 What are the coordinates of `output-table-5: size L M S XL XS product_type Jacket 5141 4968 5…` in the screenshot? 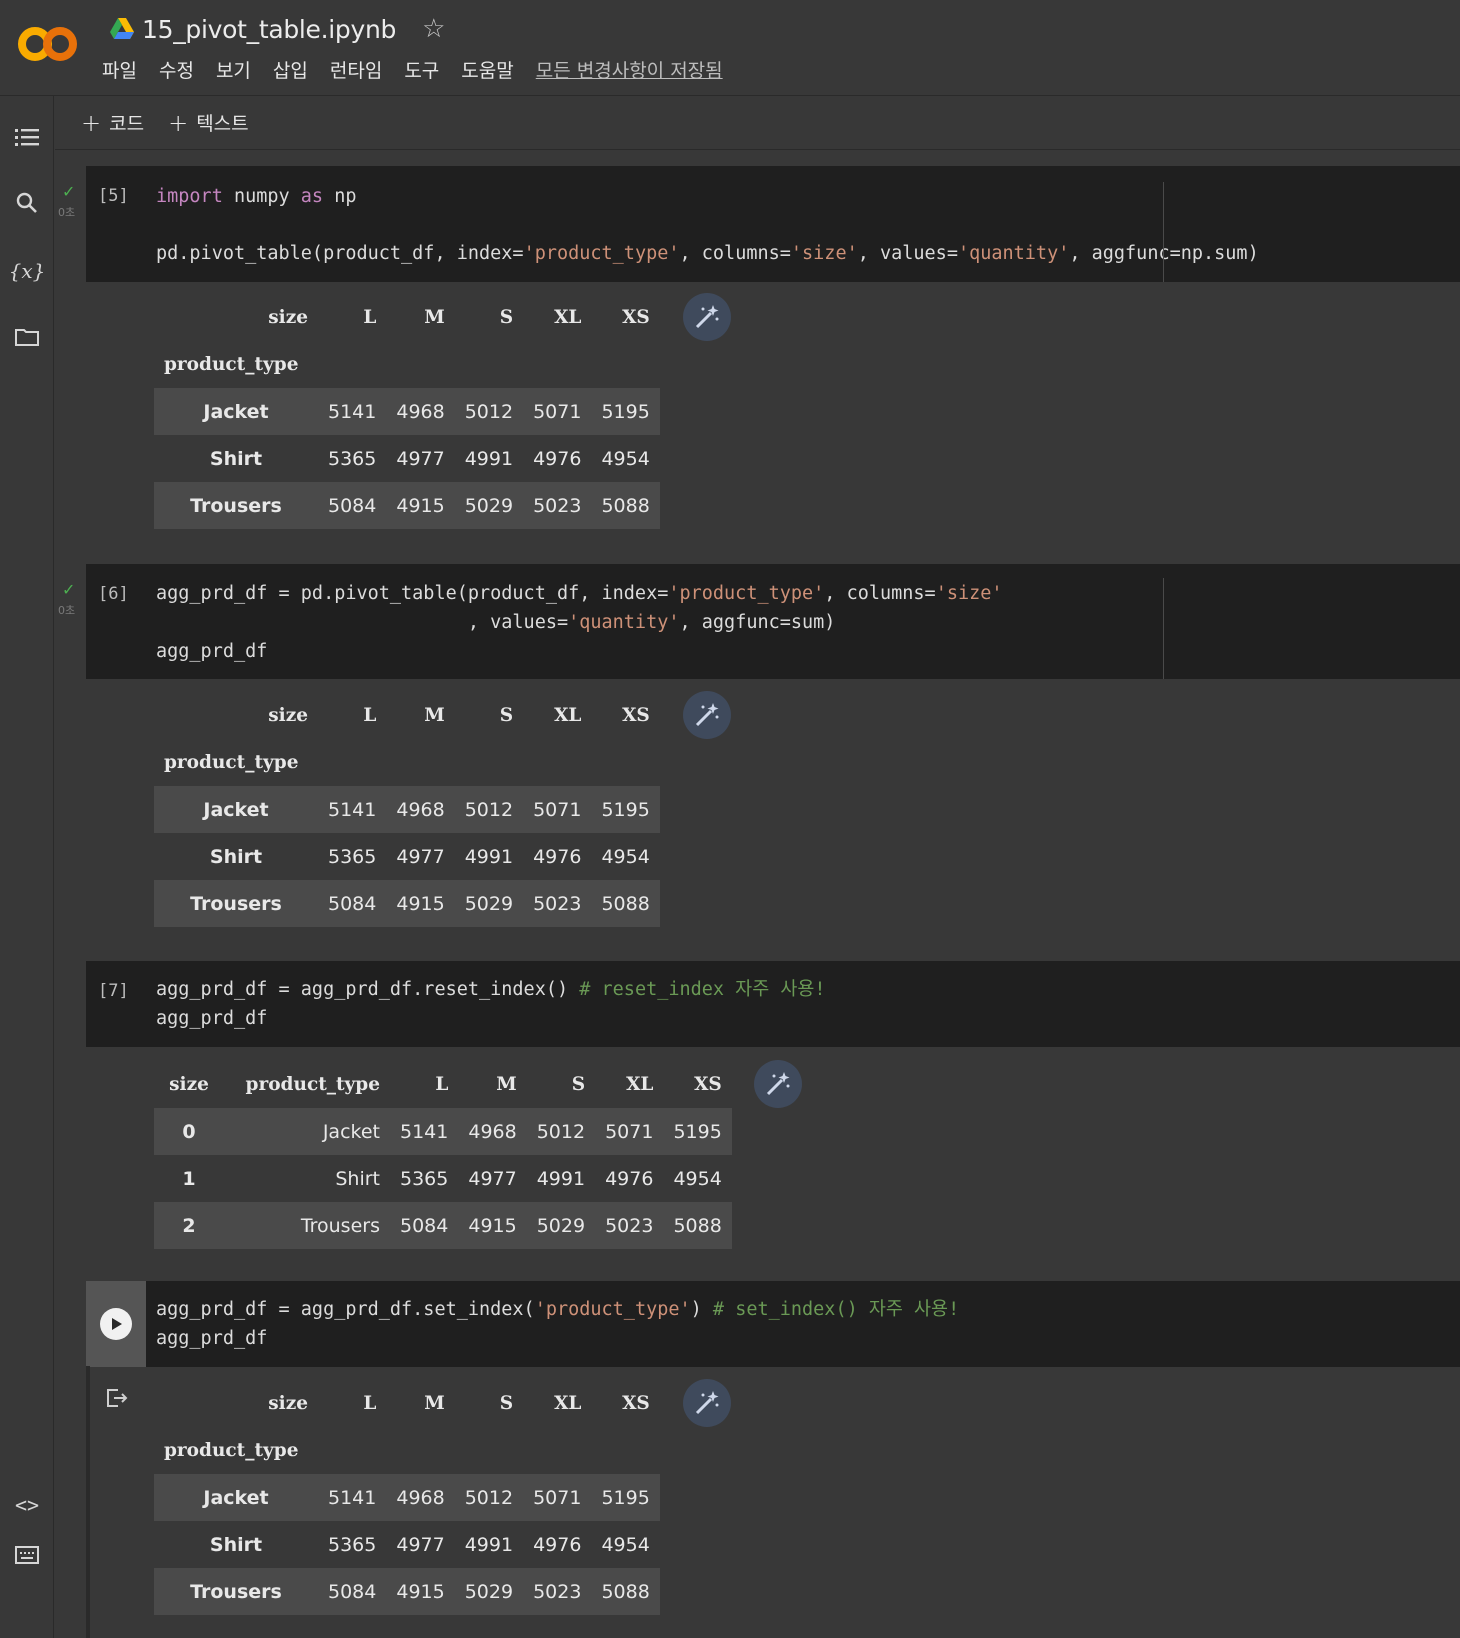 It's located at (407, 411).